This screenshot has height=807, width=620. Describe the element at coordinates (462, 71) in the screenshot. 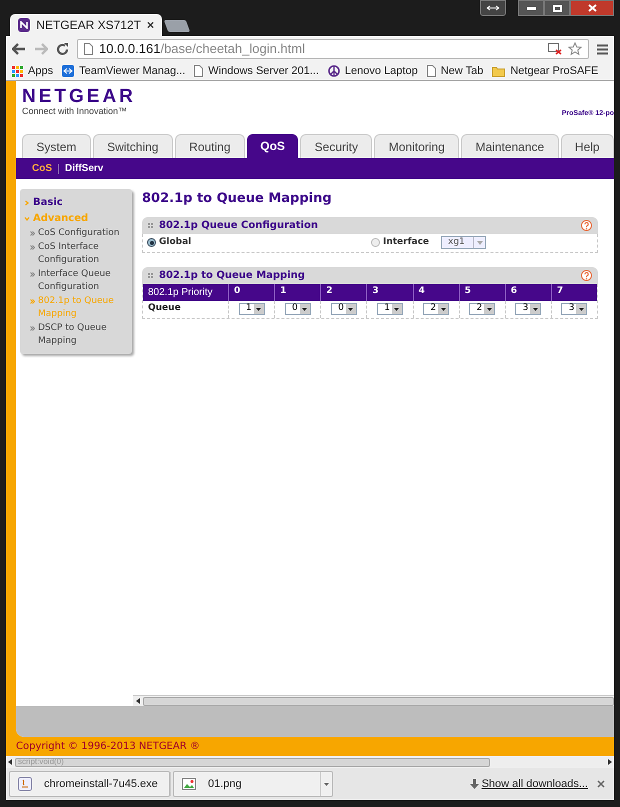

I see `bookmark-link: New Tab` at that location.